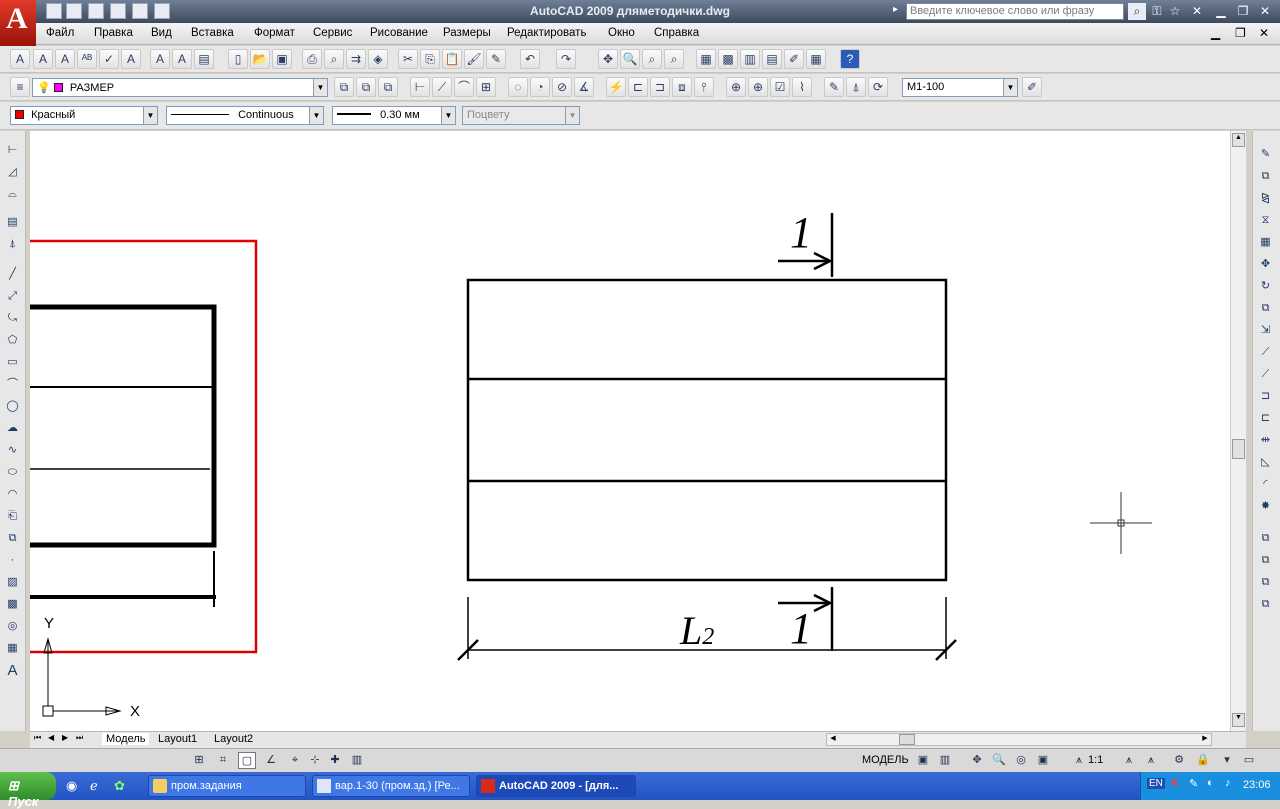 This screenshot has width=1280, height=809. Describe the element at coordinates (65, 59) in the screenshot. I see `edit-text-icon: A` at that location.